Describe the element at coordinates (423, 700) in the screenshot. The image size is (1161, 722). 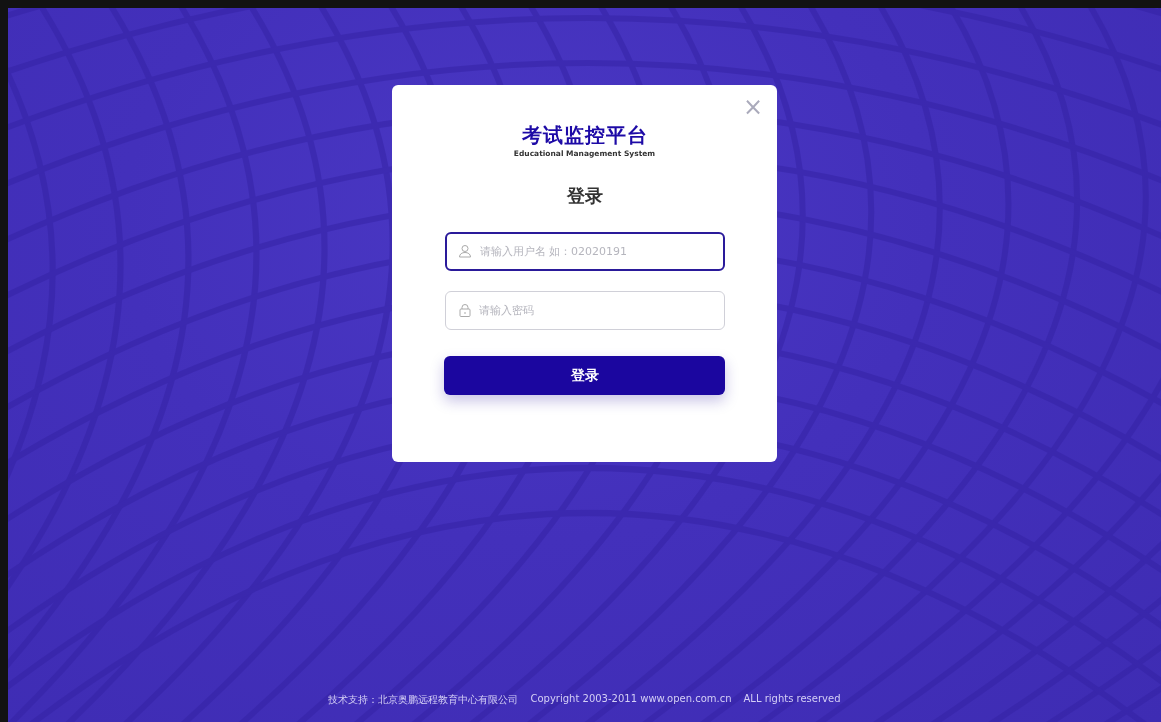
I see `footer-text: 技术支持：北京奥鹏远程教育中心有限公司` at that location.